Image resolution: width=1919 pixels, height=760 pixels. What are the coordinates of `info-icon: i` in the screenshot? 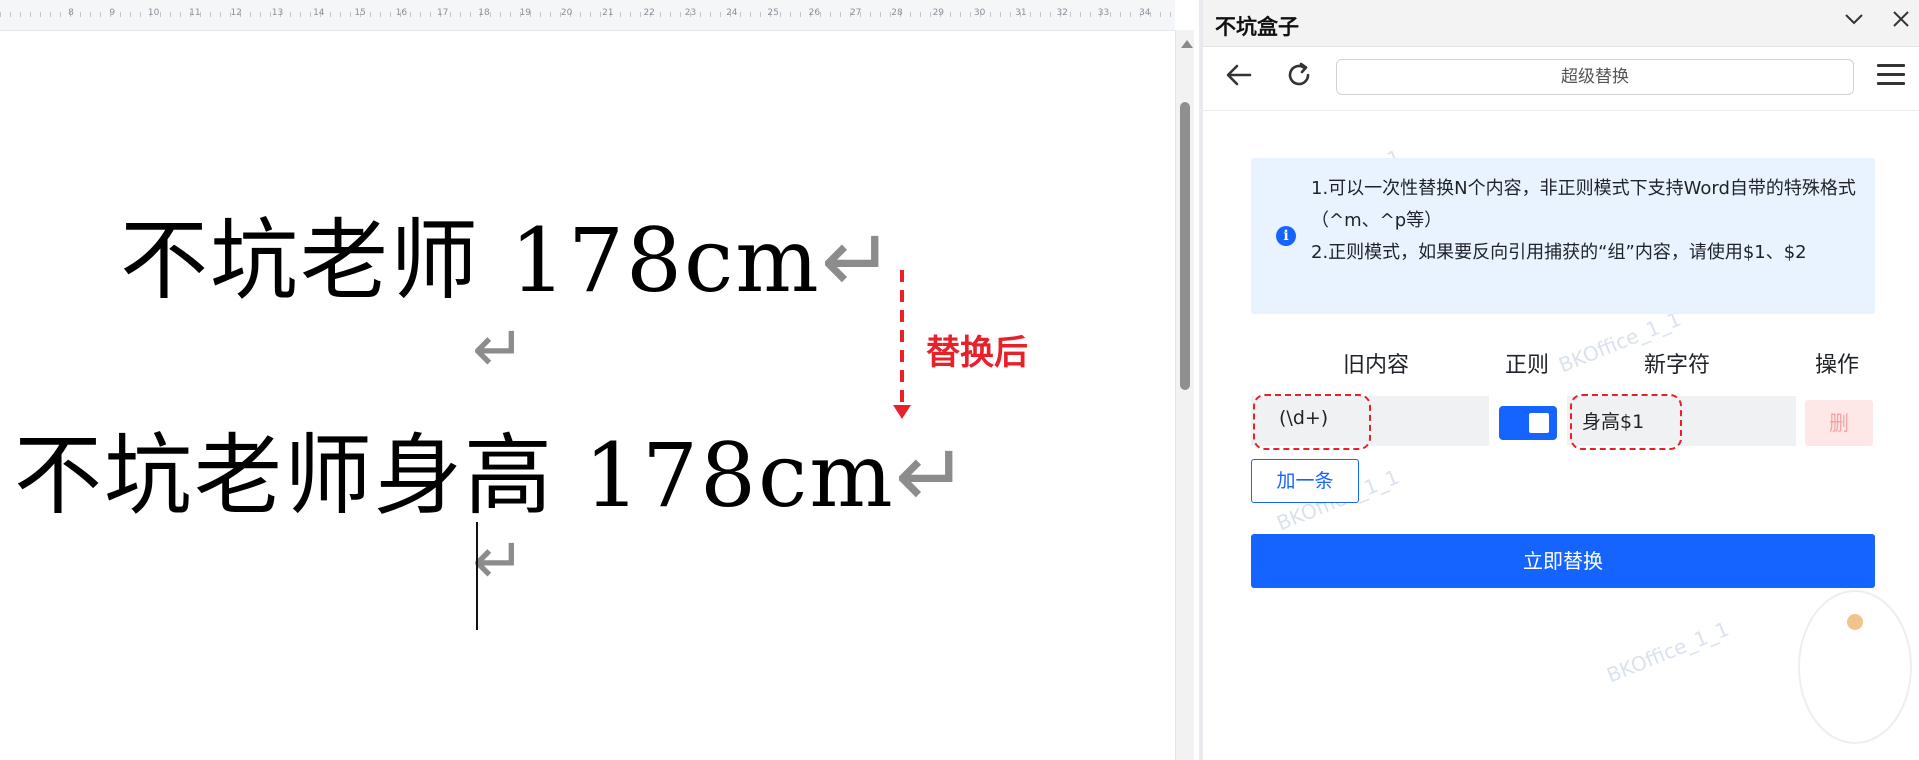 It's located at (1286, 236).